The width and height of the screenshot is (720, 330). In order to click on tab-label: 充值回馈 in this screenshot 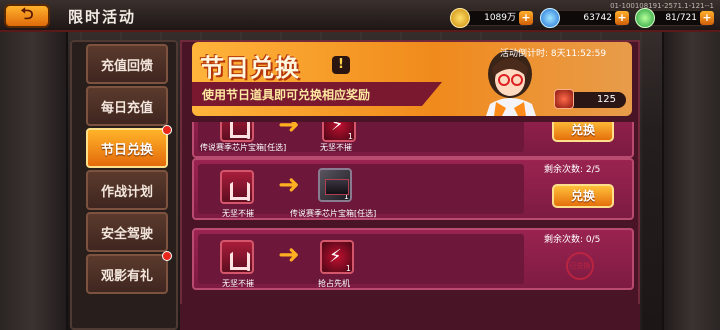, I will do `click(126, 66)`.